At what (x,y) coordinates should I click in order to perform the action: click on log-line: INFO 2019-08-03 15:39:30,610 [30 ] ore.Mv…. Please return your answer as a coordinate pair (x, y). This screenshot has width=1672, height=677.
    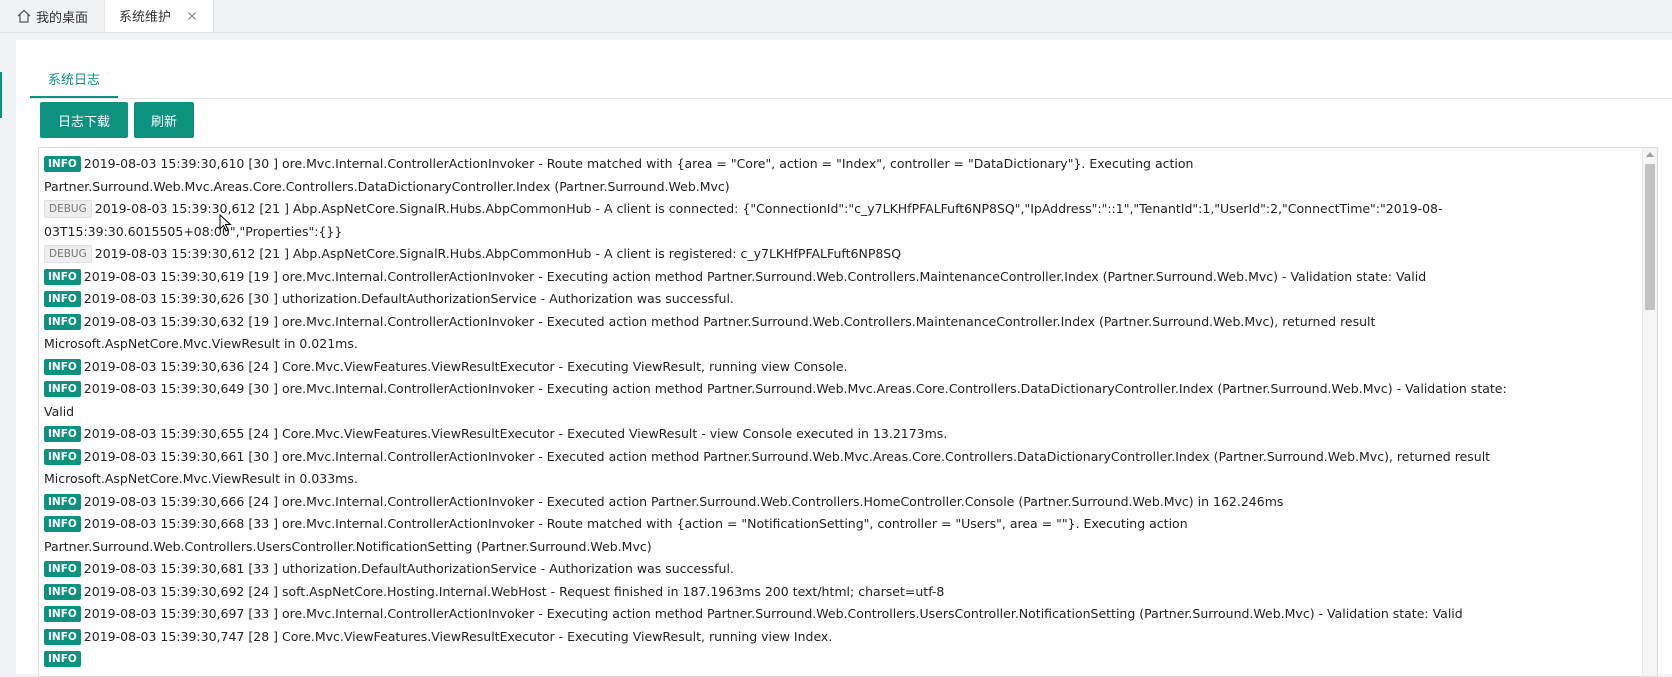
    Looking at the image, I should click on (789, 175).